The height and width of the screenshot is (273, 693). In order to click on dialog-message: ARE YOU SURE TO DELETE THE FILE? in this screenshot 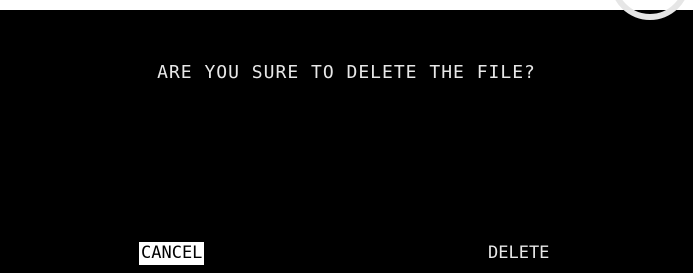, I will do `click(346, 72)`.